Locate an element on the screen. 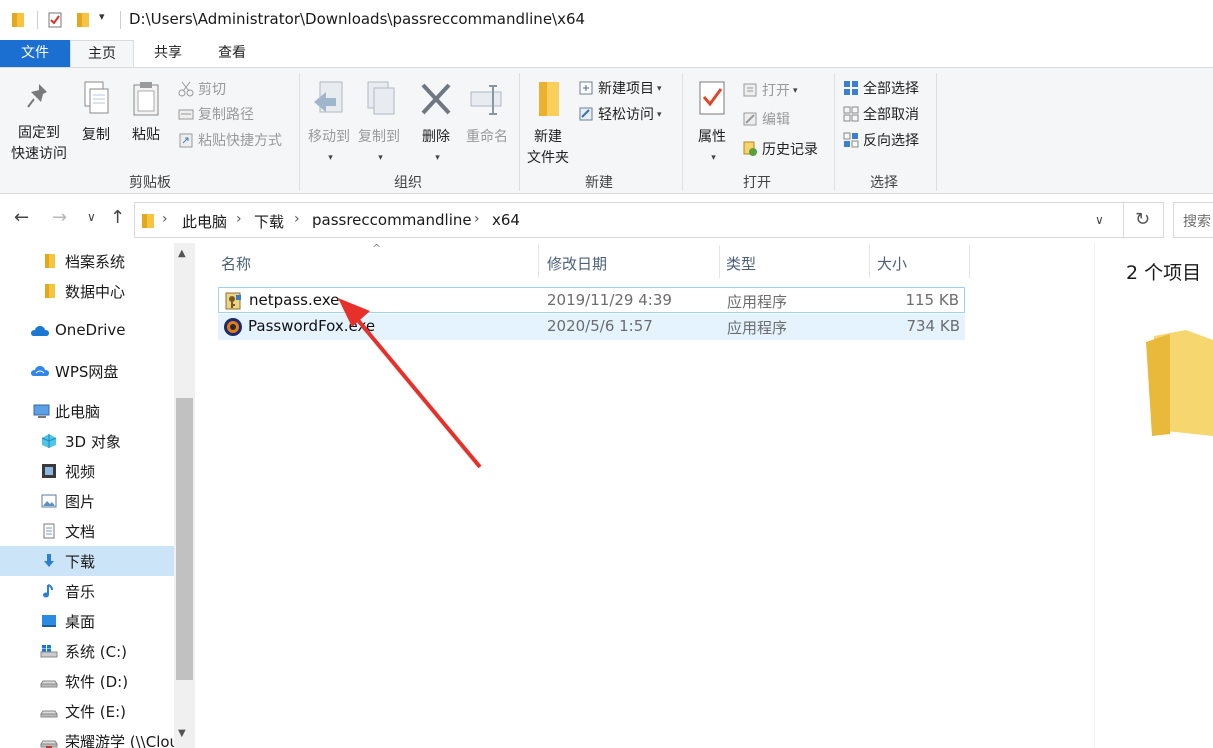  nav-item-network-drive: 荣耀游学 (\\Clou is located at coordinates (89, 737).